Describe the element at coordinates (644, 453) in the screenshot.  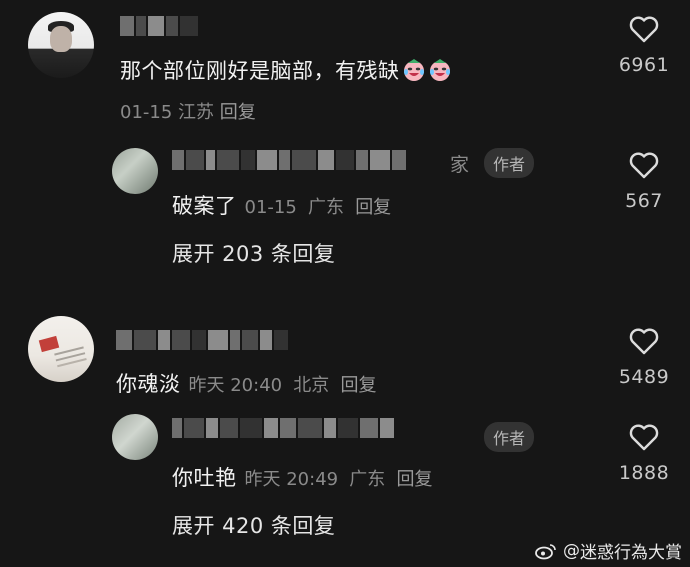
I see `like-button: 1888` at that location.